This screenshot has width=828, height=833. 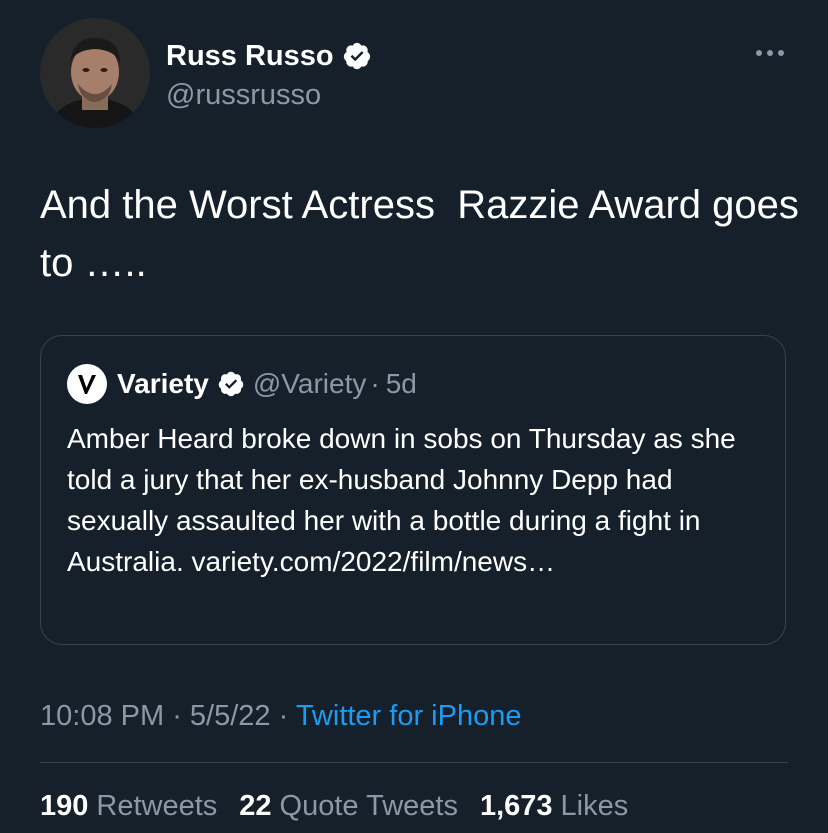 I want to click on likes-label: Likes, so click(x=594, y=806).